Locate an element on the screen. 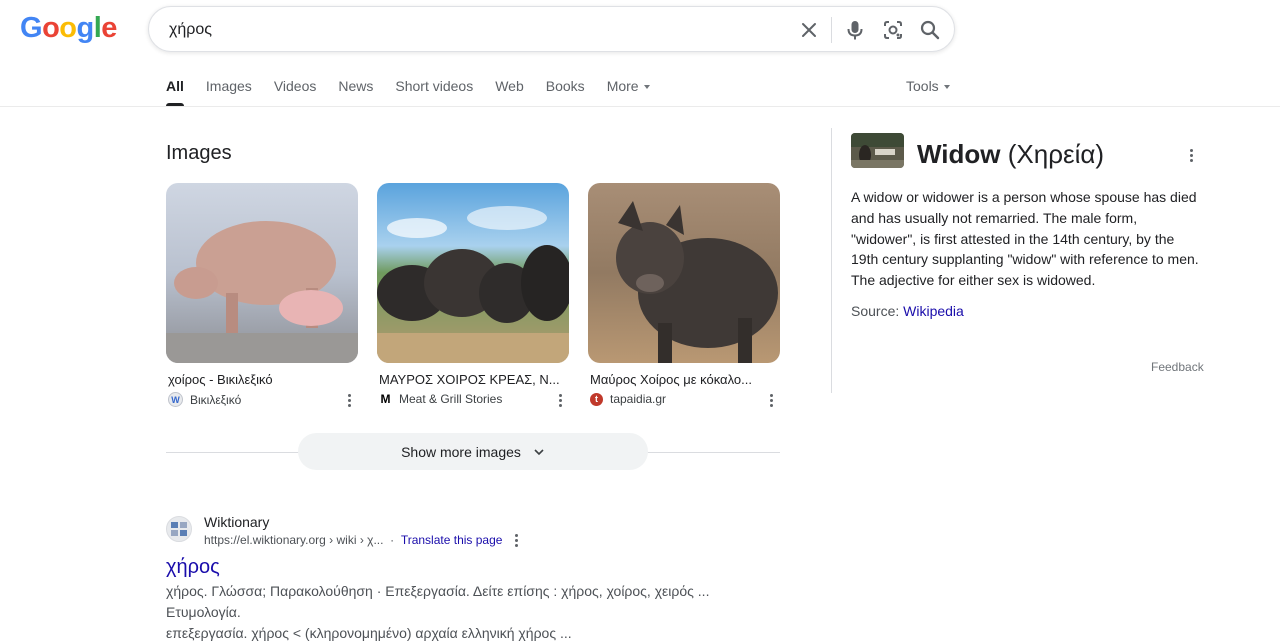 Image resolution: width=1280 pixels, height=644 pixels. image-source: t tapaidia.gr is located at coordinates (628, 399).